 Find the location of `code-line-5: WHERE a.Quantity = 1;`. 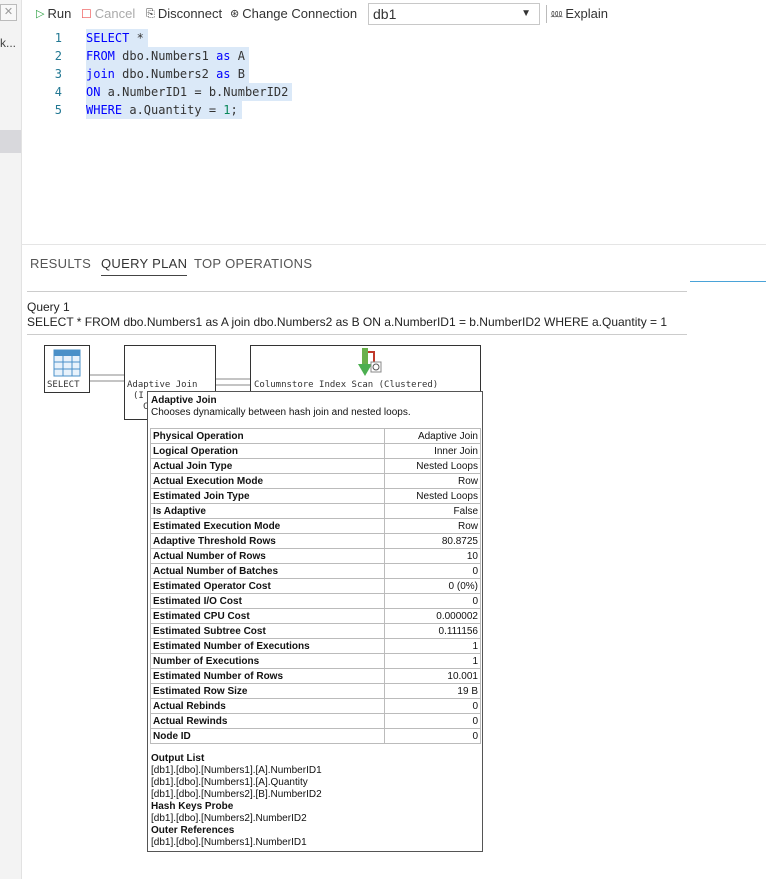

code-line-5: WHERE a.Quantity = 1; is located at coordinates (164, 110).